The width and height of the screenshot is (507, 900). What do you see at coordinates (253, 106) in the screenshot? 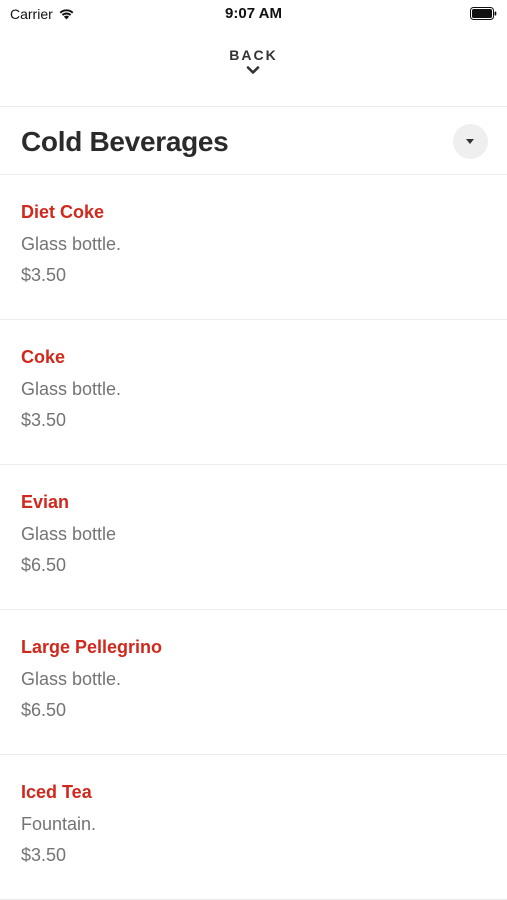
I see `header-divider` at bounding box center [253, 106].